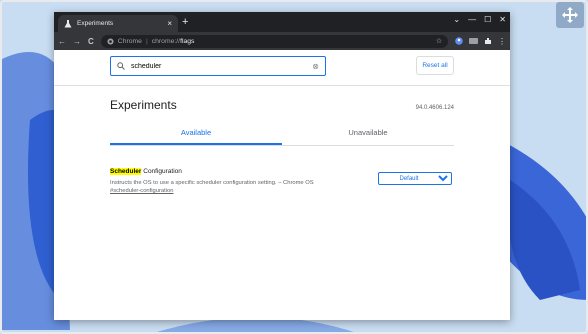 The height and width of the screenshot is (334, 588). I want to click on browser-toolbar: ← → C Chrome | chrome:// flags ☆ ⋮, so click(282, 41).